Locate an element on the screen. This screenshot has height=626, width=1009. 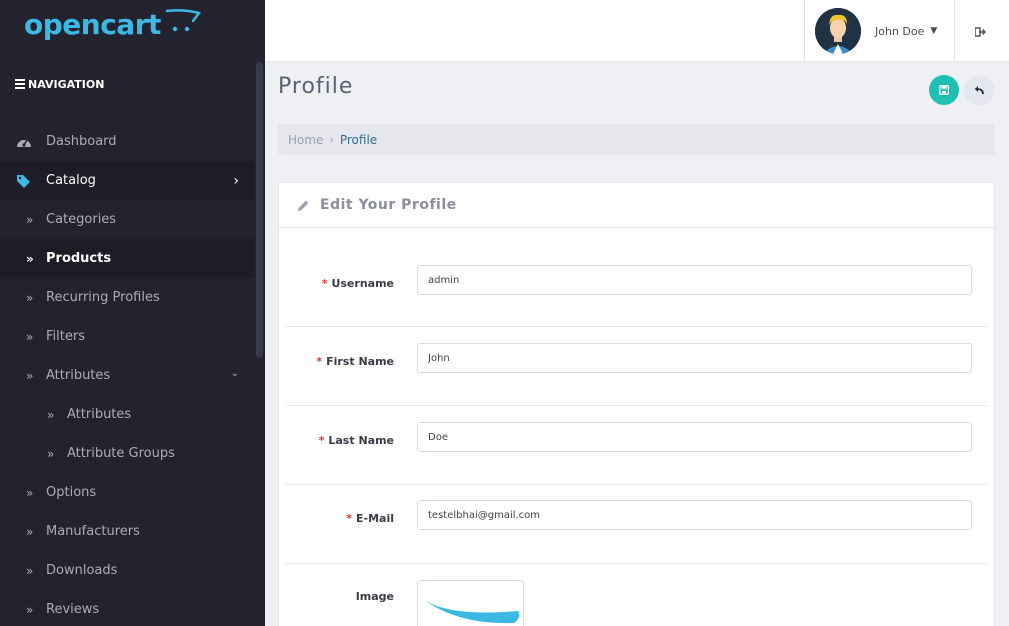
sidebar-item-manufacturers: » Manufacturers is located at coordinates (127, 531).